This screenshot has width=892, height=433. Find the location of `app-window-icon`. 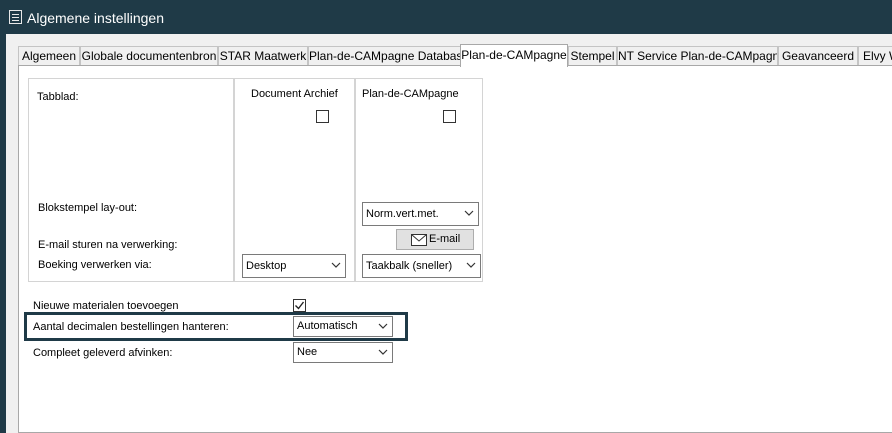

app-window-icon is located at coordinates (15, 17).